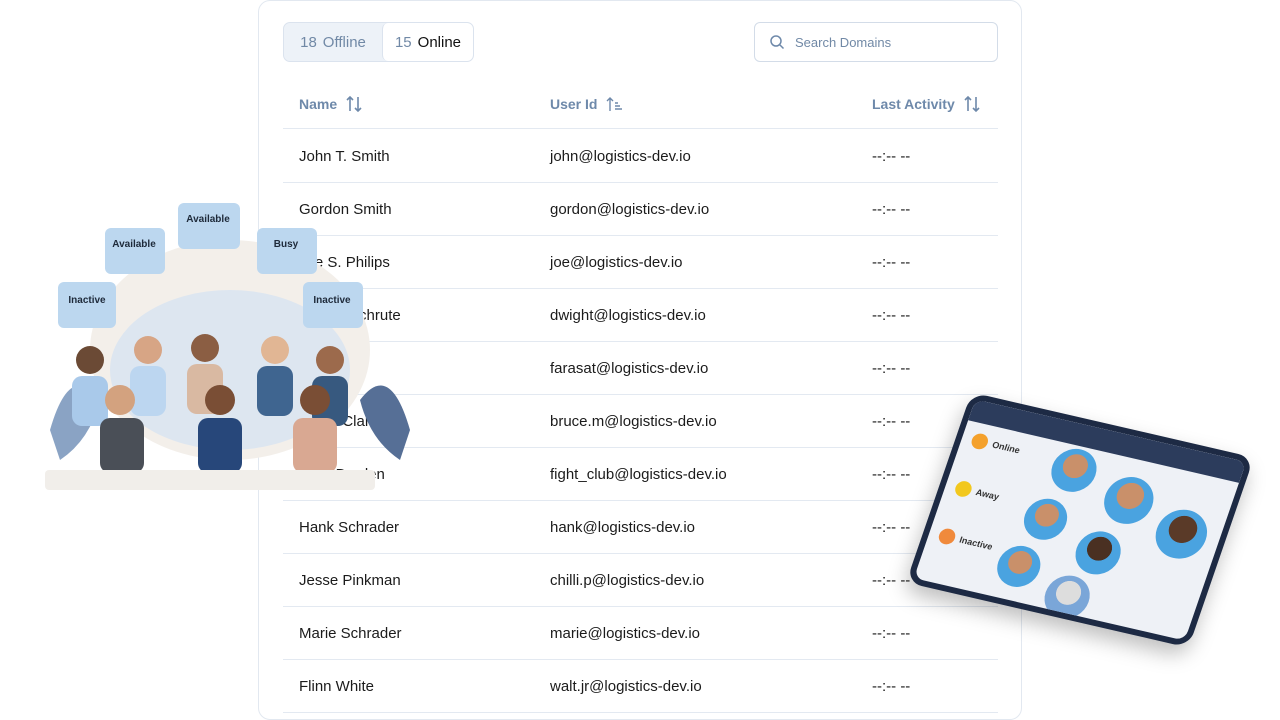 The image size is (1280, 720). What do you see at coordinates (976, 543) in the screenshot?
I see `tablet-status-label: Inactive` at bounding box center [976, 543].